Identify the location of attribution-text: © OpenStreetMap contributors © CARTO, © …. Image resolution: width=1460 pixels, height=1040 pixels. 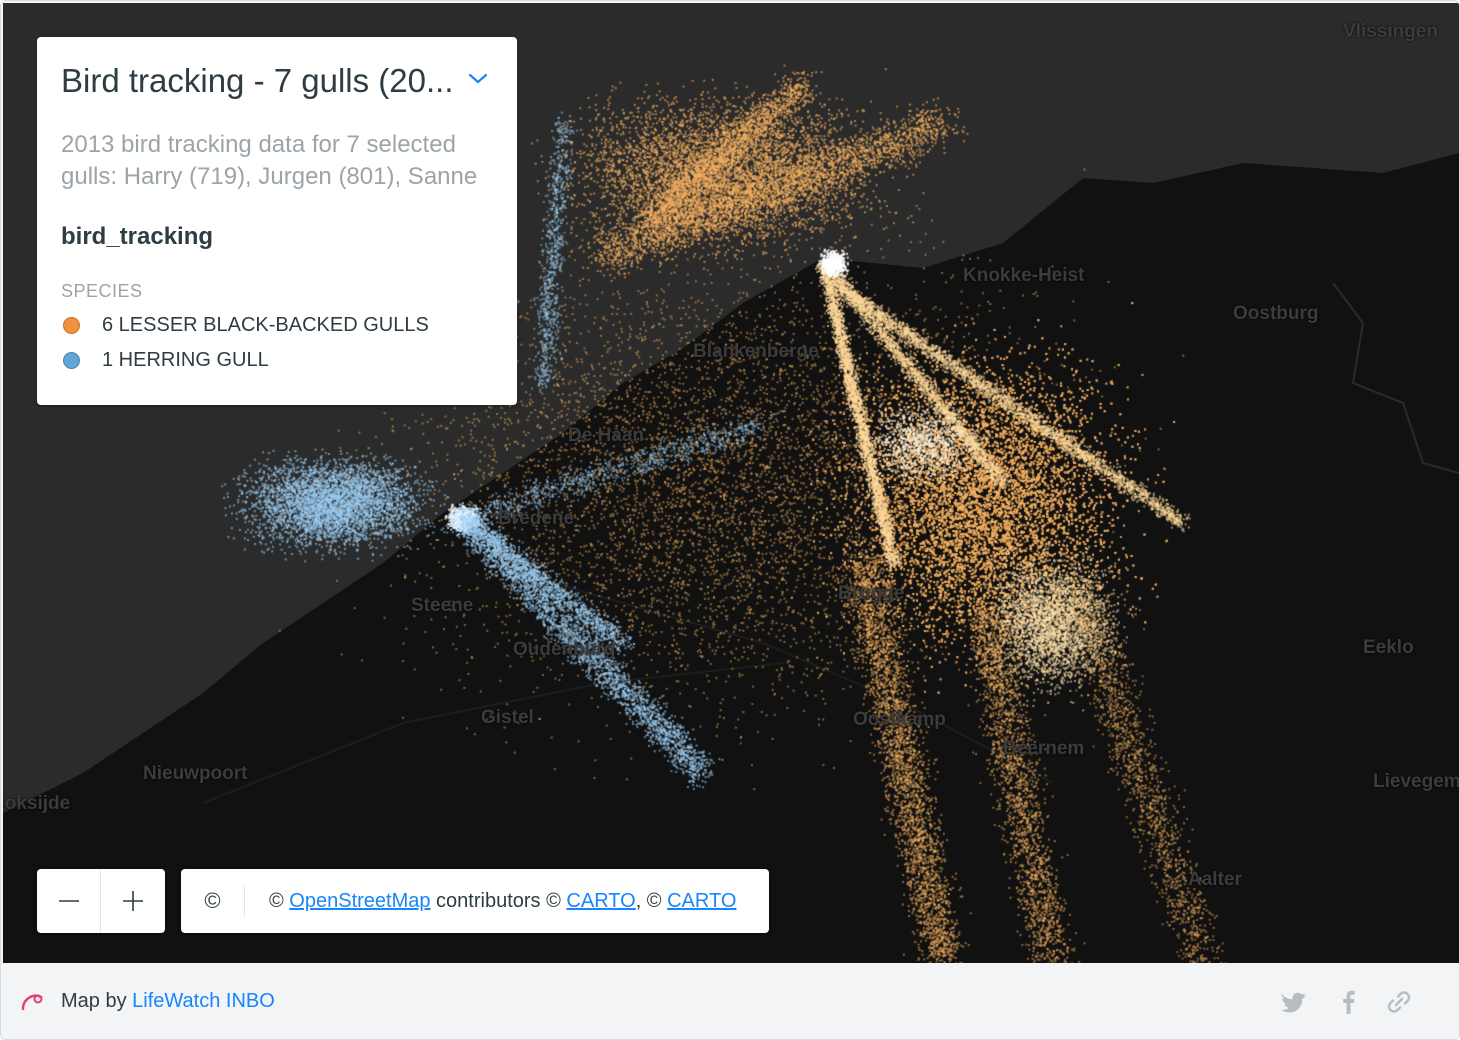
(490, 901).